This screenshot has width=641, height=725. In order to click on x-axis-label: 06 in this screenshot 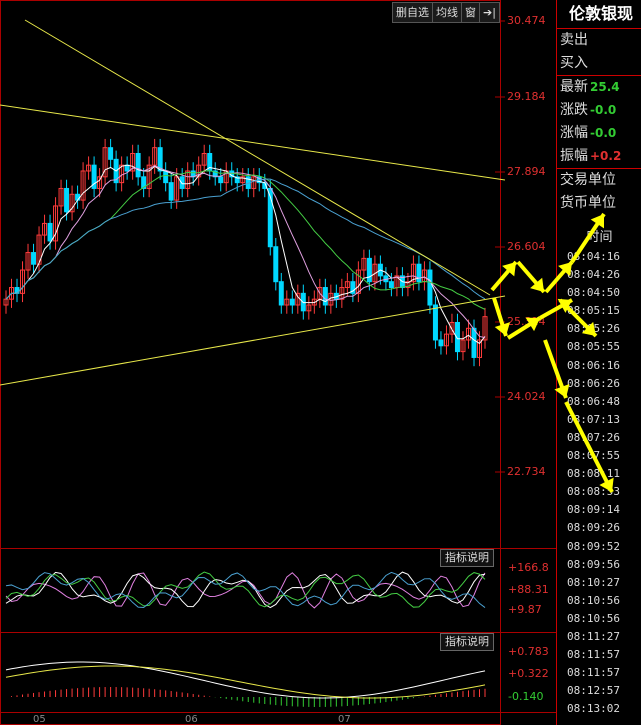, I will do `click(191, 719)`.